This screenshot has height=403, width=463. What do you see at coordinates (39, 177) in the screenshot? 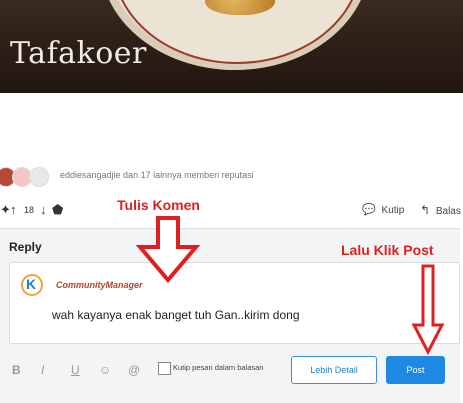
I see `avatar` at bounding box center [39, 177].